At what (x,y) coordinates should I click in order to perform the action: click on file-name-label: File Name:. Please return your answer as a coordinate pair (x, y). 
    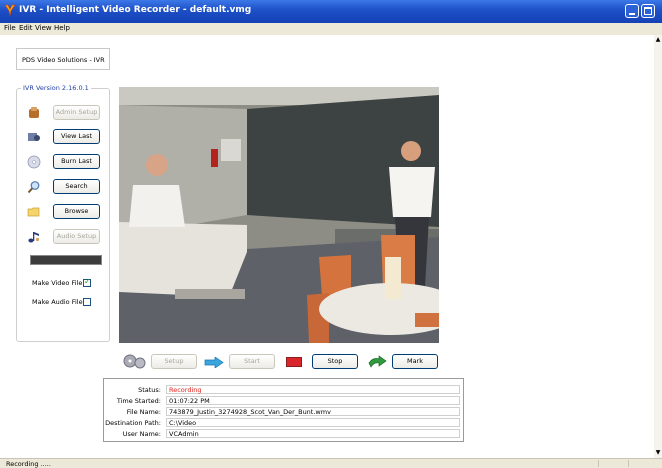
    Looking at the image, I should click on (143, 412).